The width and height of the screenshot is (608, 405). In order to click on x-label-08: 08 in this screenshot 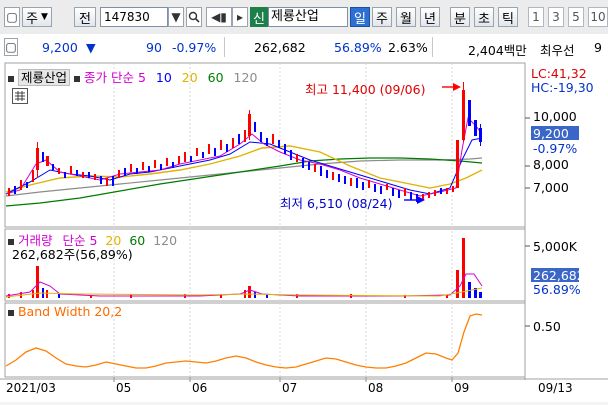, I will do `click(376, 388)`.